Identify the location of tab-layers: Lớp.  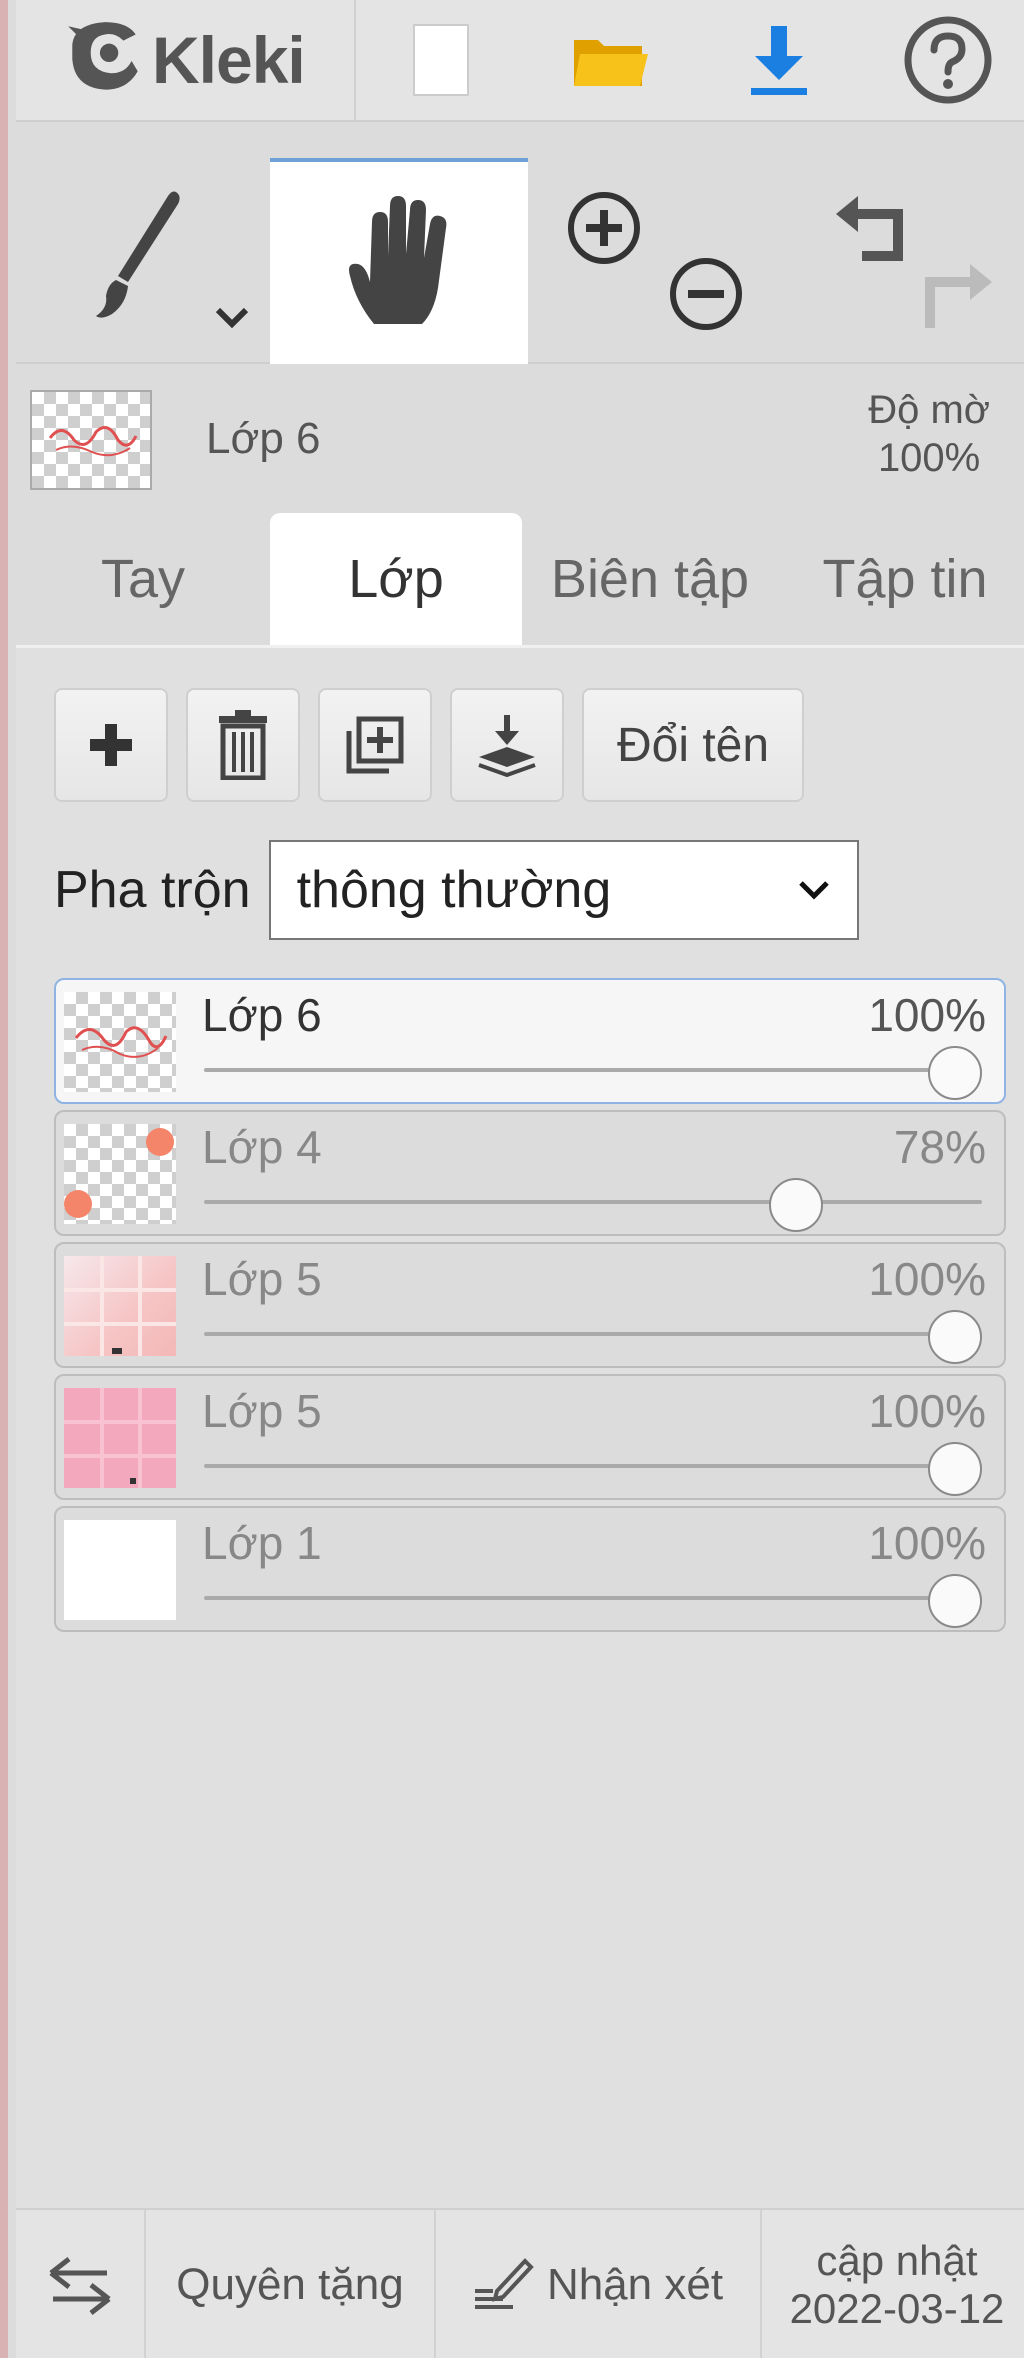
(396, 579).